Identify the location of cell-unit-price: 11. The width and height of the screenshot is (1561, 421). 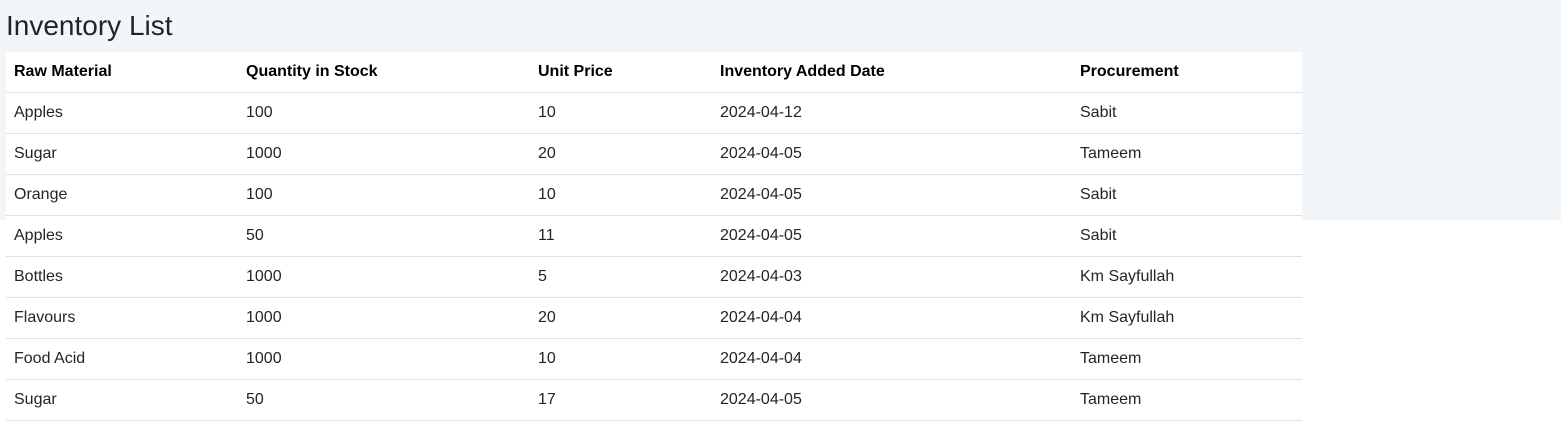
(621, 236).